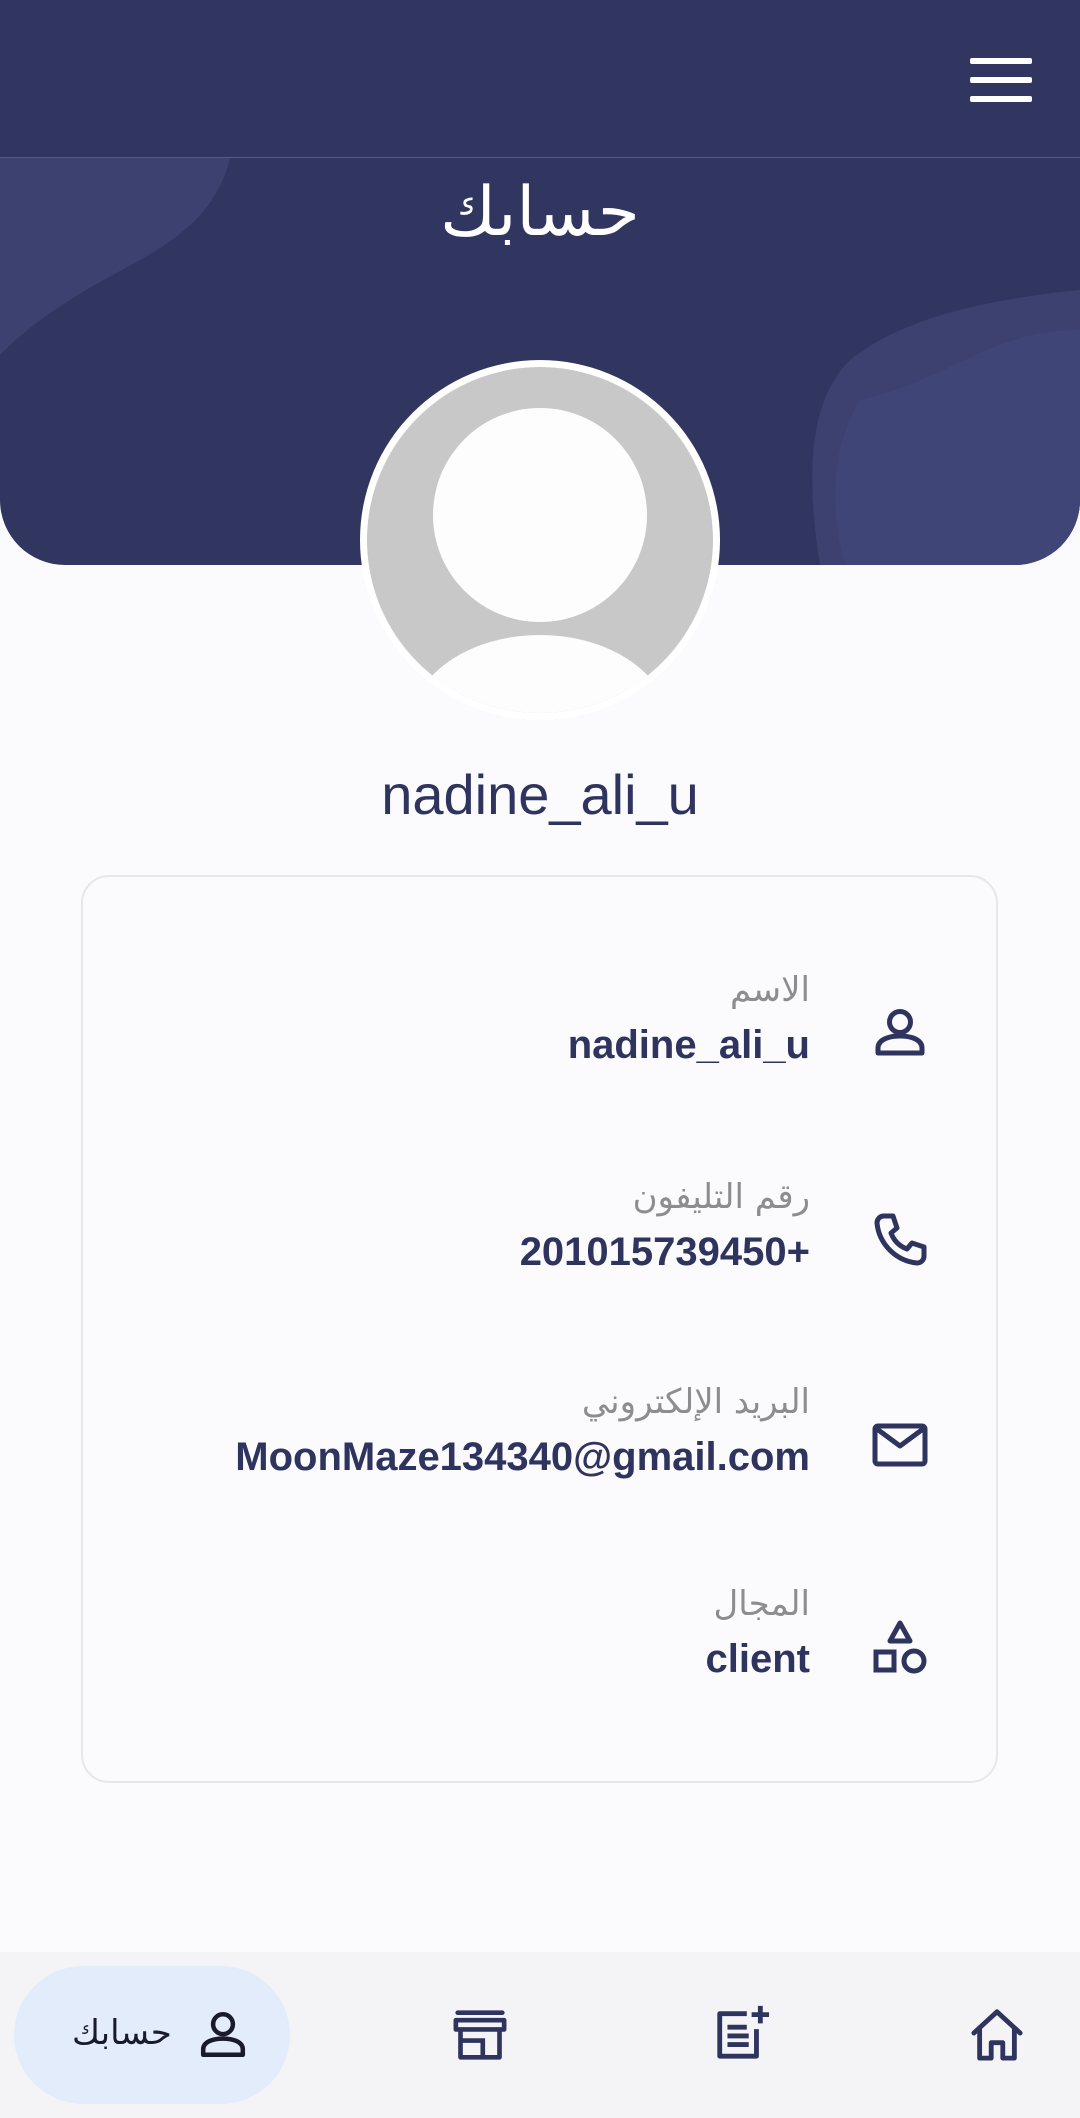  I want to click on default-avatar-icon, so click(540, 540).